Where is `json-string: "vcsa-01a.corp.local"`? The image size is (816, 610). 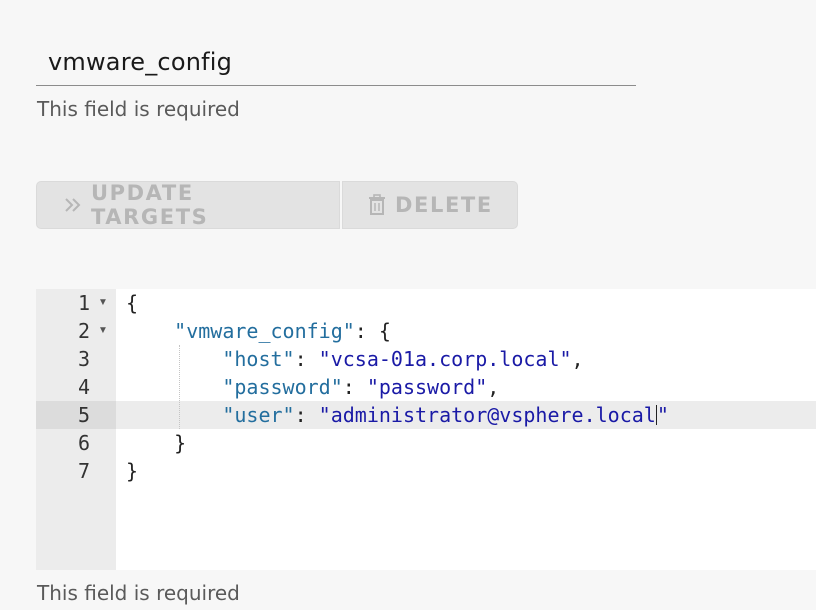 json-string: "vcsa-01a.corp.local" is located at coordinates (445, 359).